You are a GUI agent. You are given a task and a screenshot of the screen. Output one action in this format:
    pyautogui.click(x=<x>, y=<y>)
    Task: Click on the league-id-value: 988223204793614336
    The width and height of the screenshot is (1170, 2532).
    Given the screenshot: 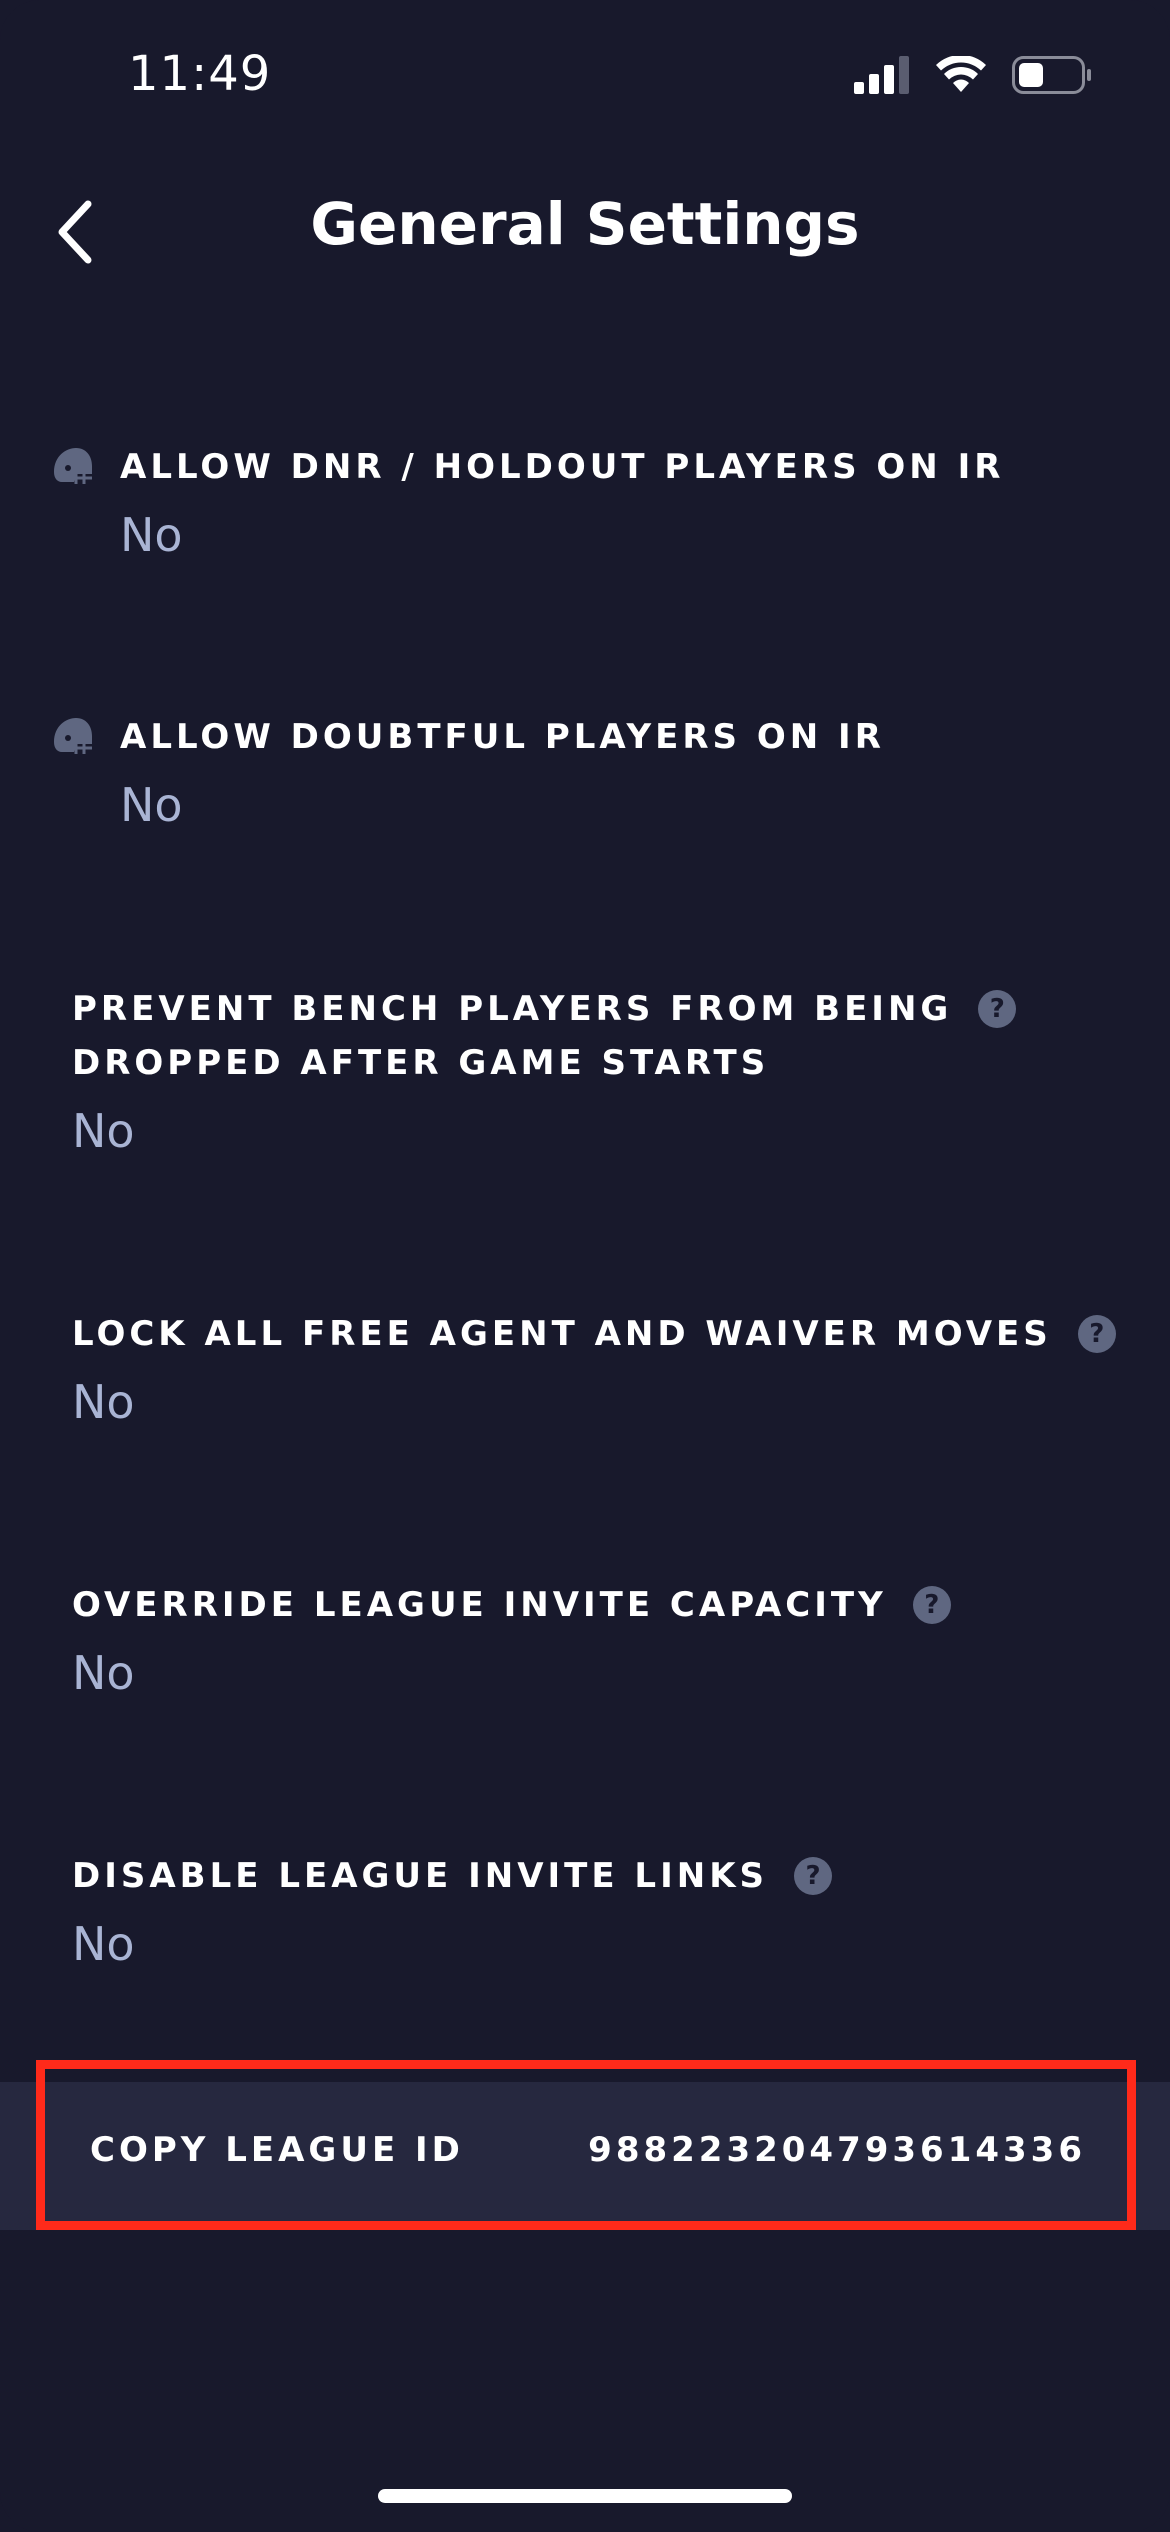 What is the action you would take?
    pyautogui.click(x=837, y=2150)
    